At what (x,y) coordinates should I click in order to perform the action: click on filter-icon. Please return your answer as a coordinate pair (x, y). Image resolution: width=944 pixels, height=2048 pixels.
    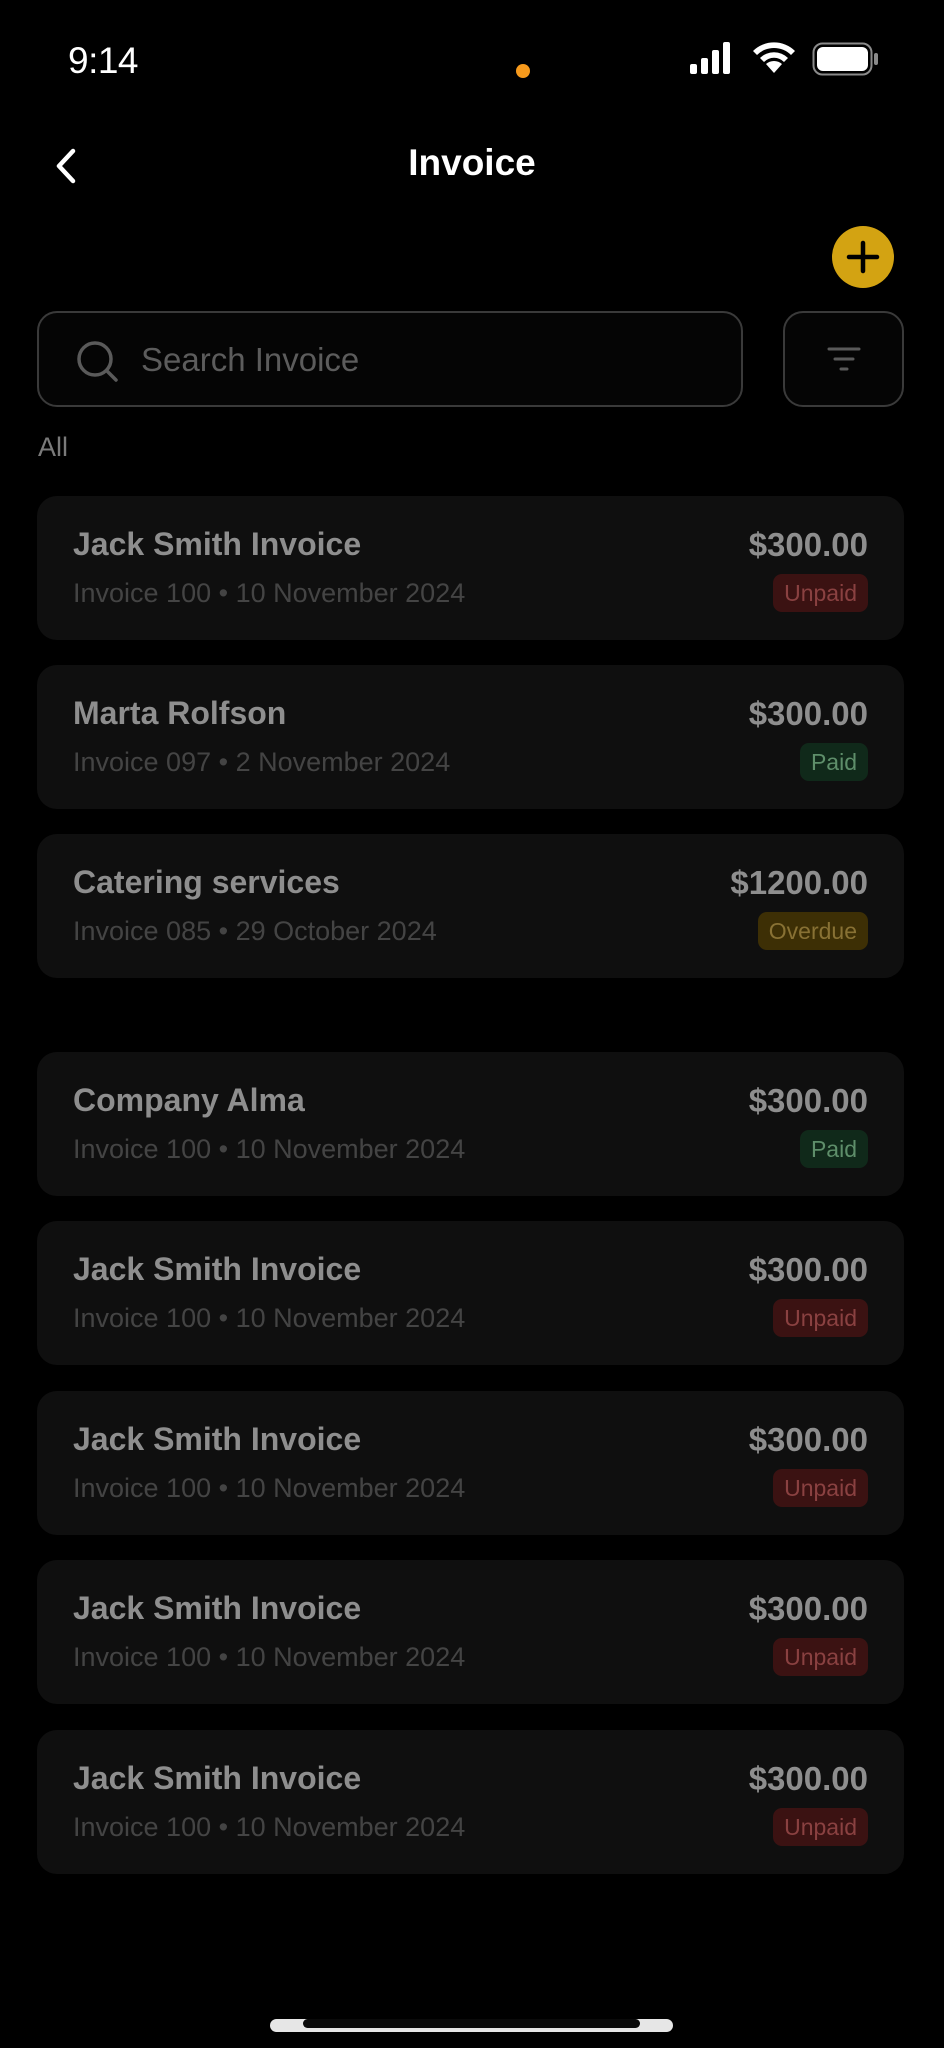
    Looking at the image, I should click on (843, 359).